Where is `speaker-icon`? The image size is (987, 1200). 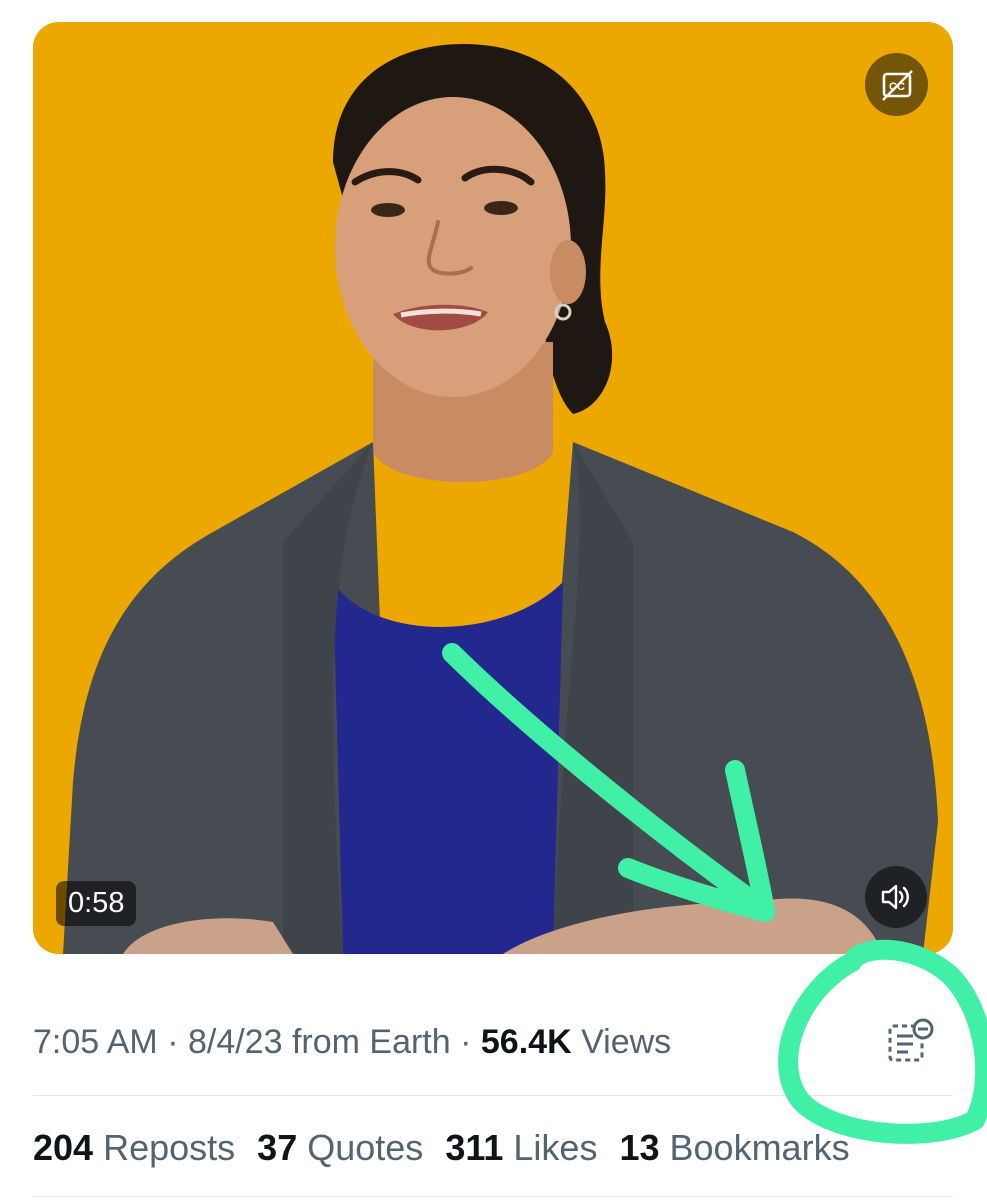 speaker-icon is located at coordinates (895, 897).